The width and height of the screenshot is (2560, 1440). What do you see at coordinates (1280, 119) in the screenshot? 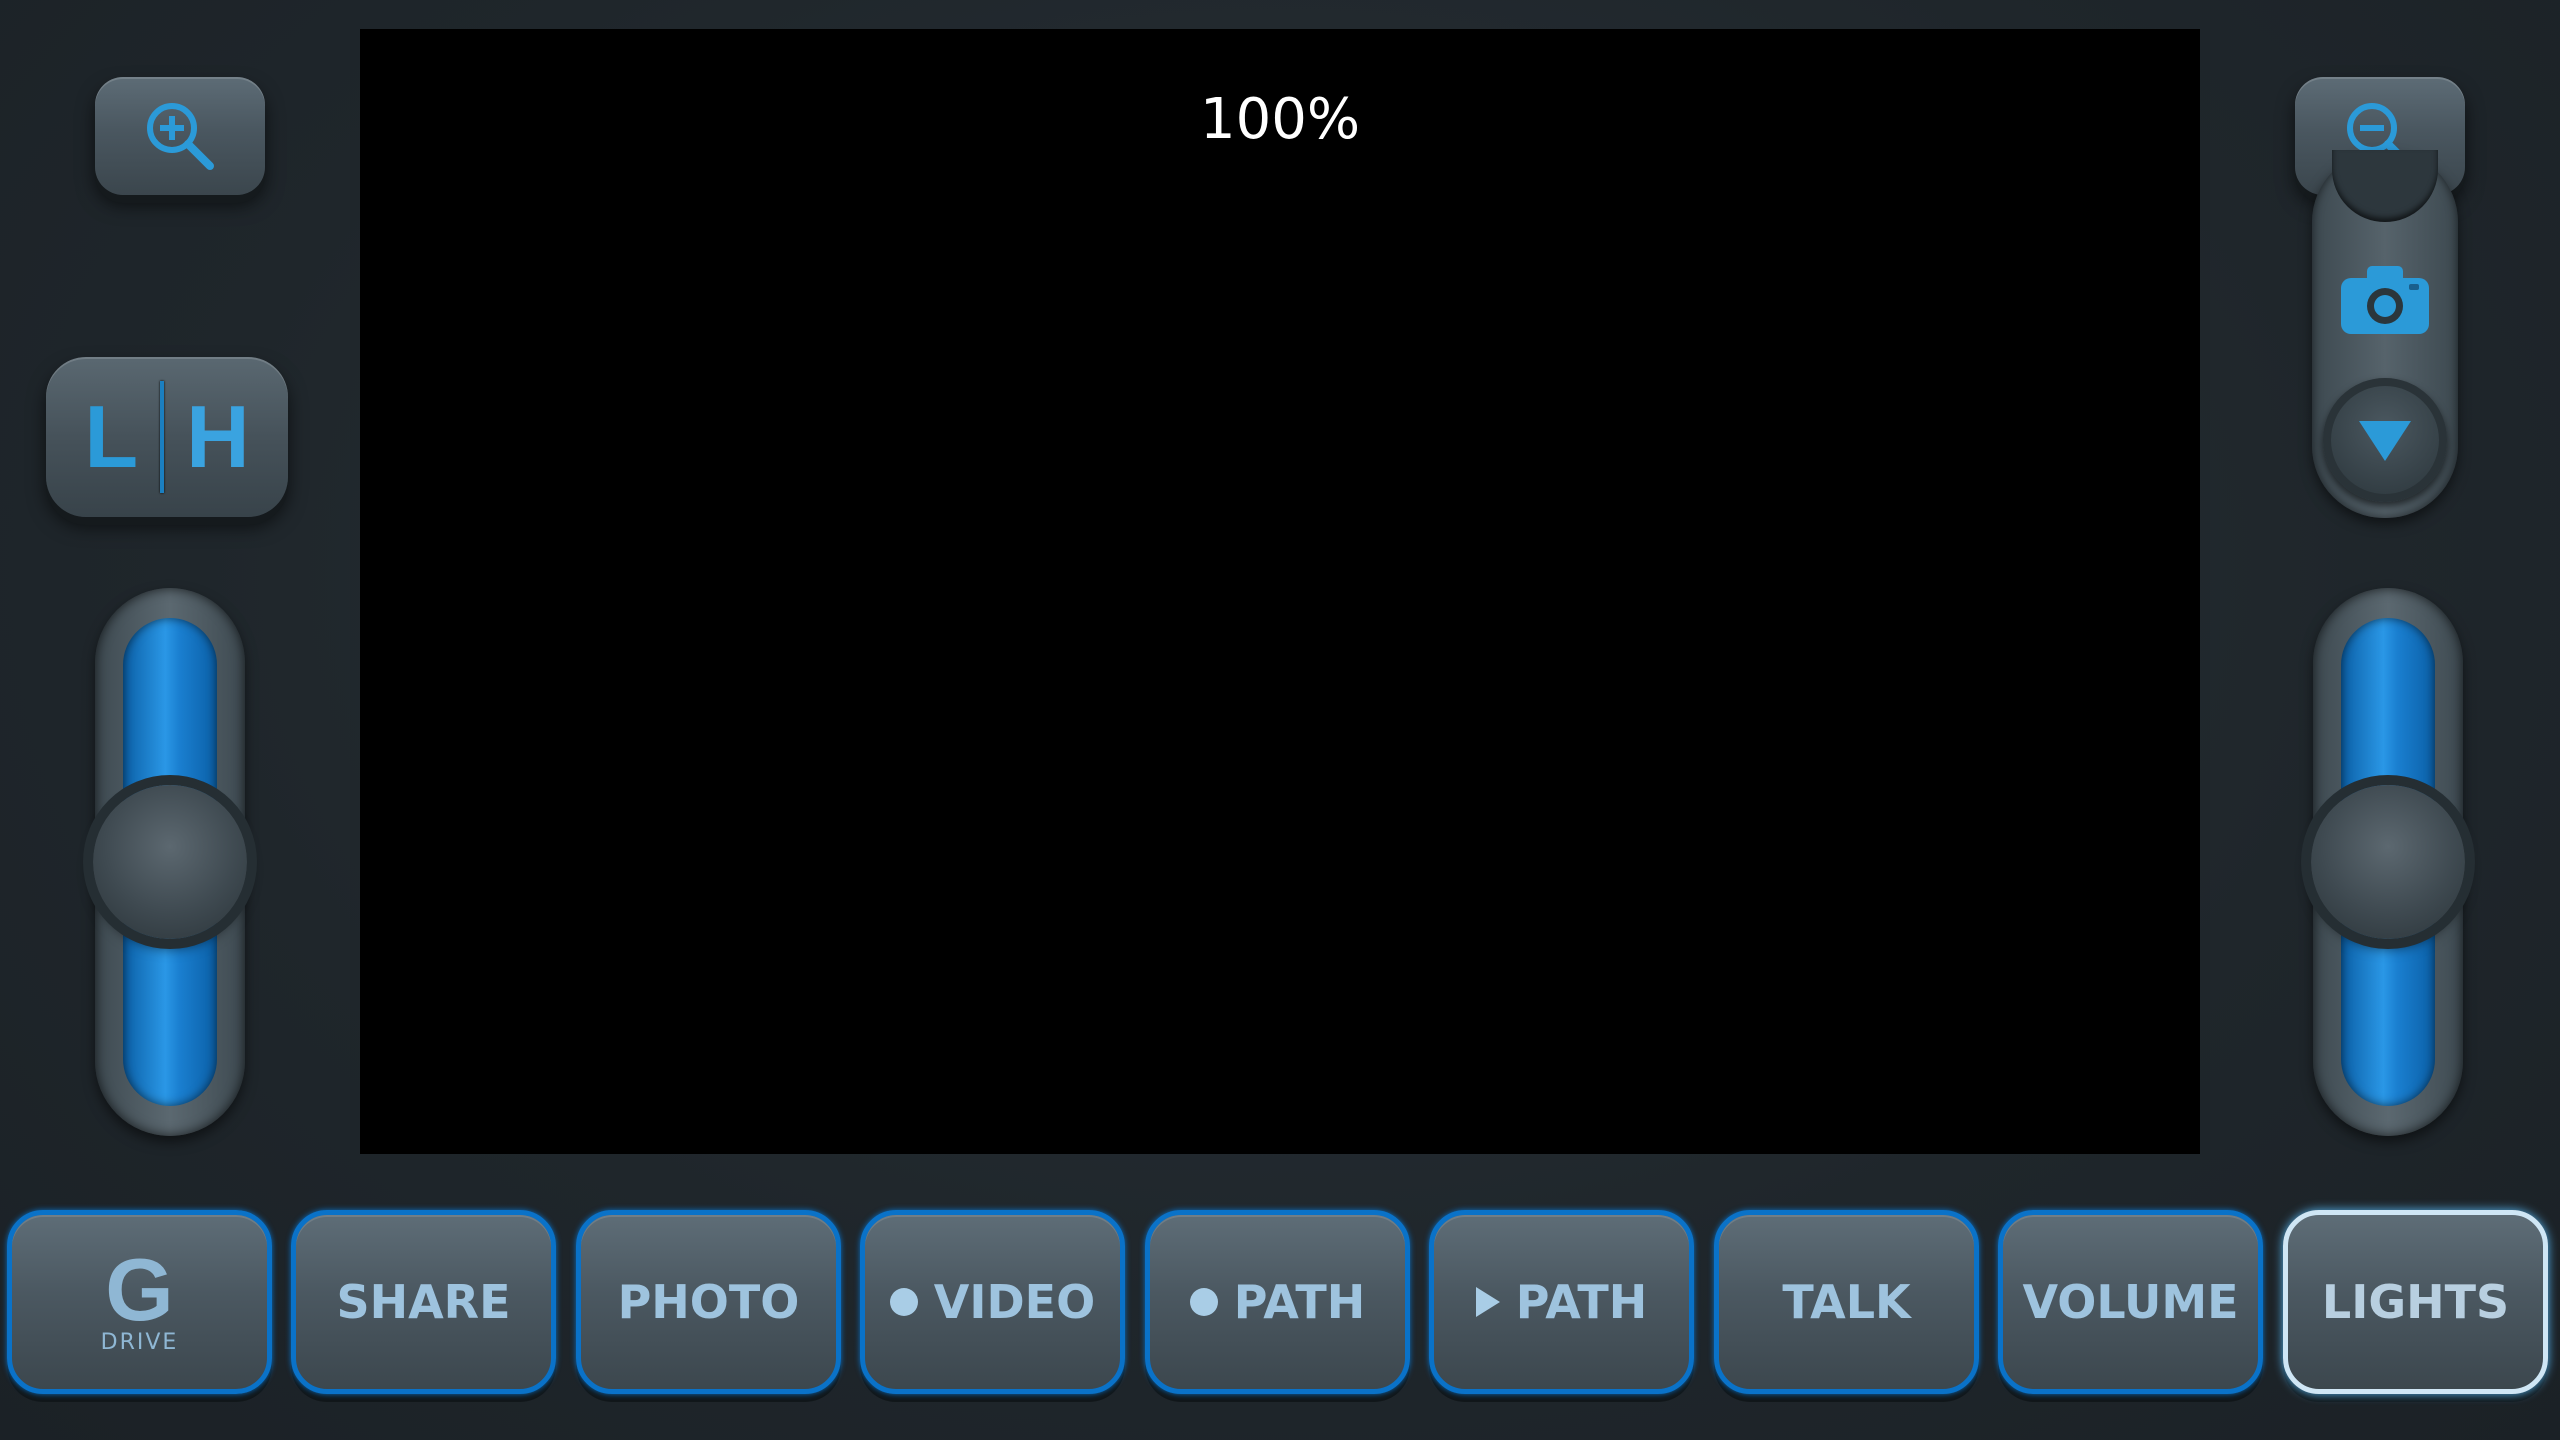
I see `zoom-level-readout: 100%` at bounding box center [1280, 119].